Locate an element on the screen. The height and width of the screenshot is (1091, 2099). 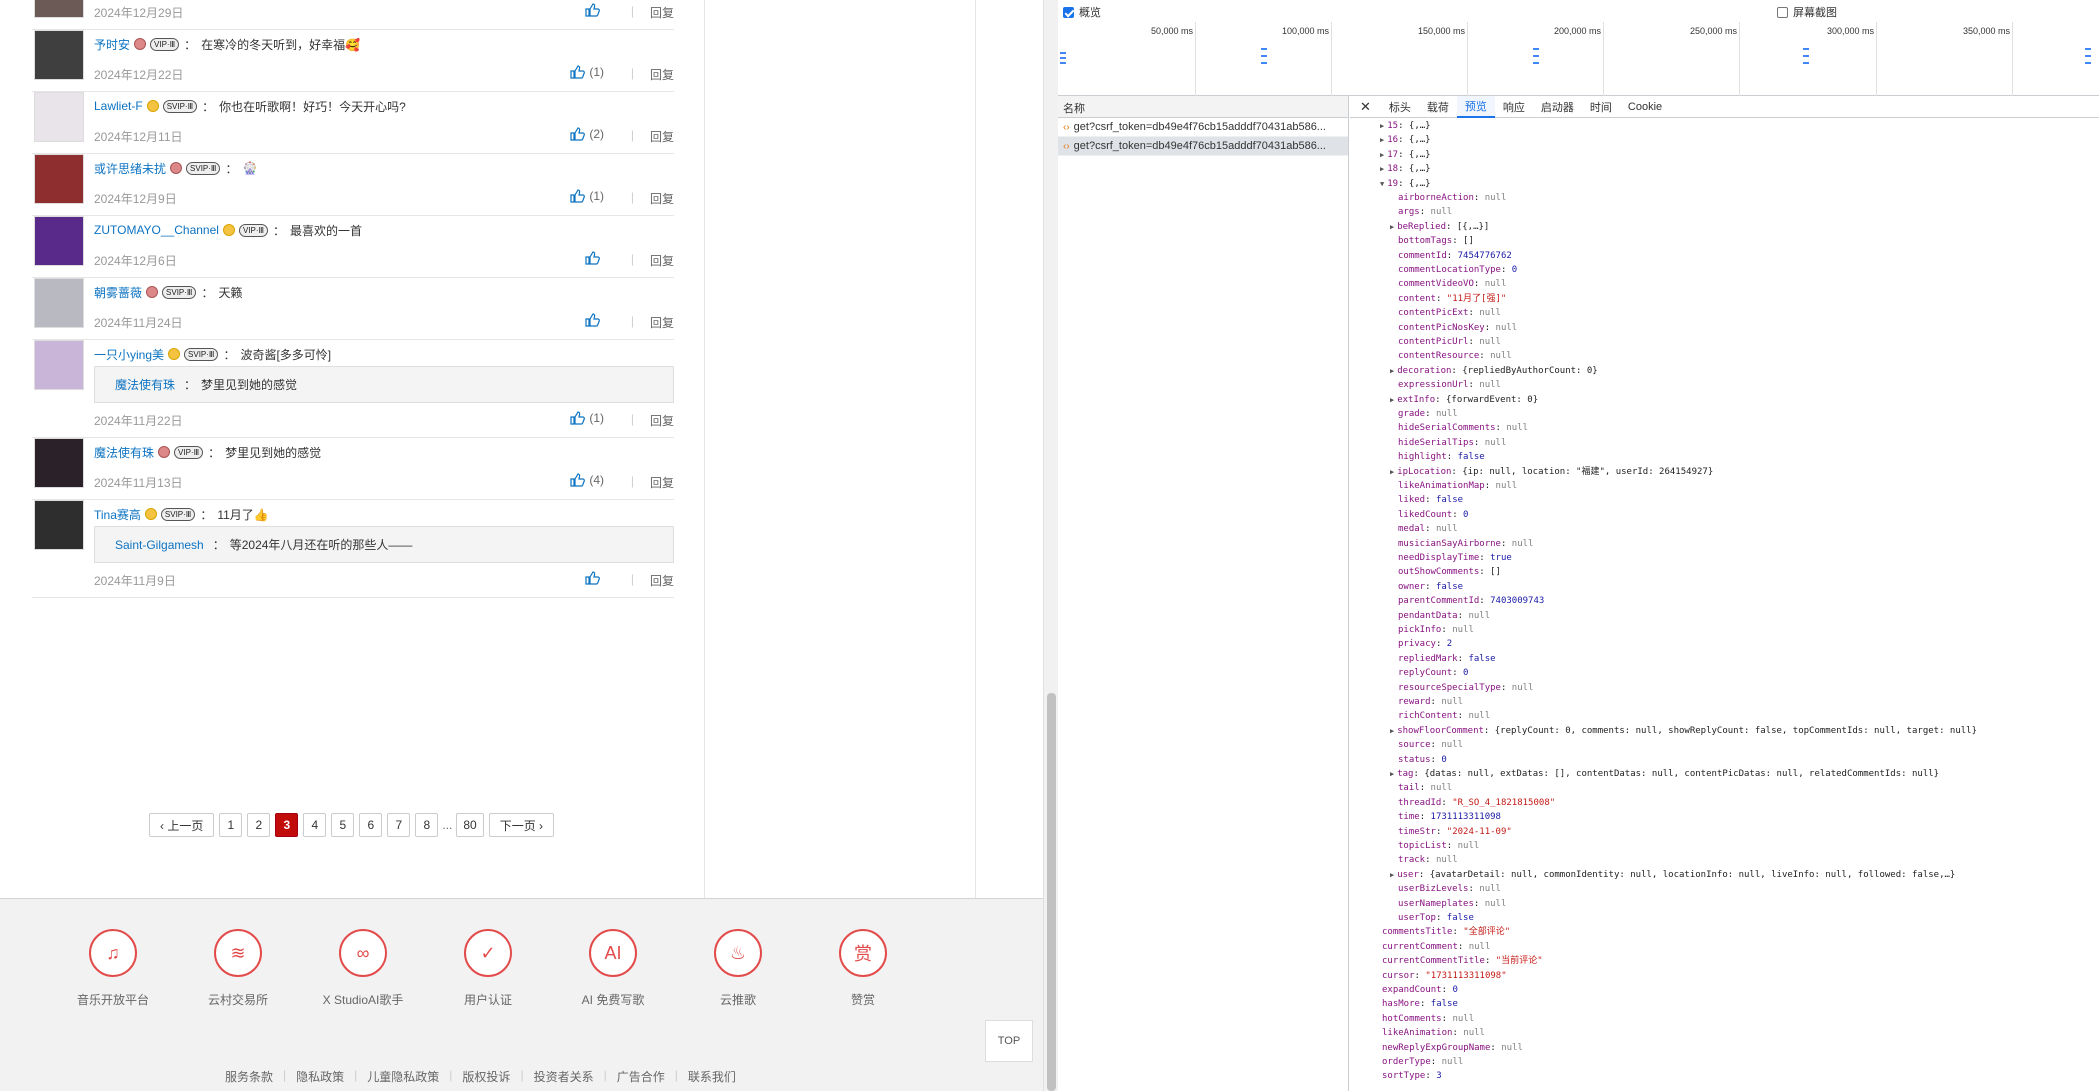
footer-item: ≋ 云村交易所 is located at coordinates (238, 968).